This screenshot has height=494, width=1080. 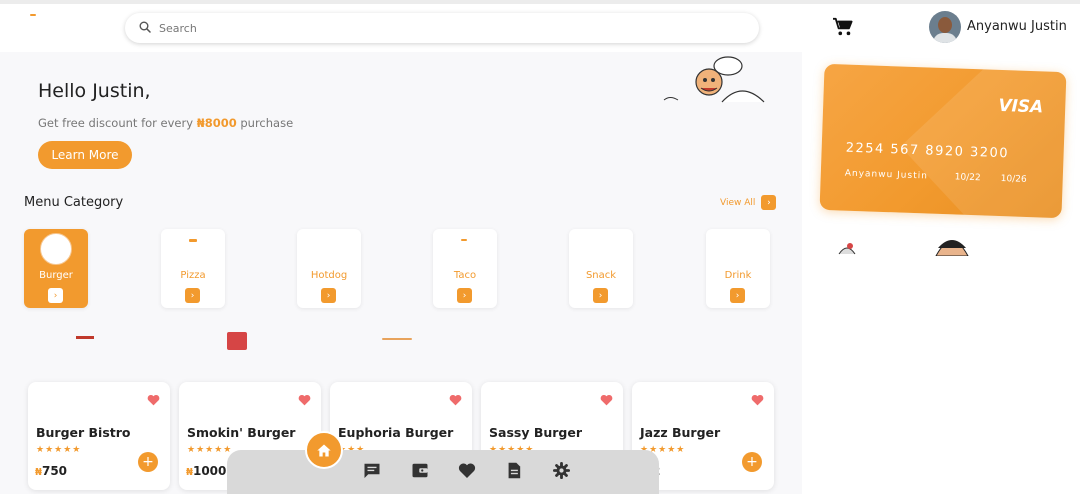 What do you see at coordinates (193, 275) in the screenshot?
I see `category-label: Pizza` at bounding box center [193, 275].